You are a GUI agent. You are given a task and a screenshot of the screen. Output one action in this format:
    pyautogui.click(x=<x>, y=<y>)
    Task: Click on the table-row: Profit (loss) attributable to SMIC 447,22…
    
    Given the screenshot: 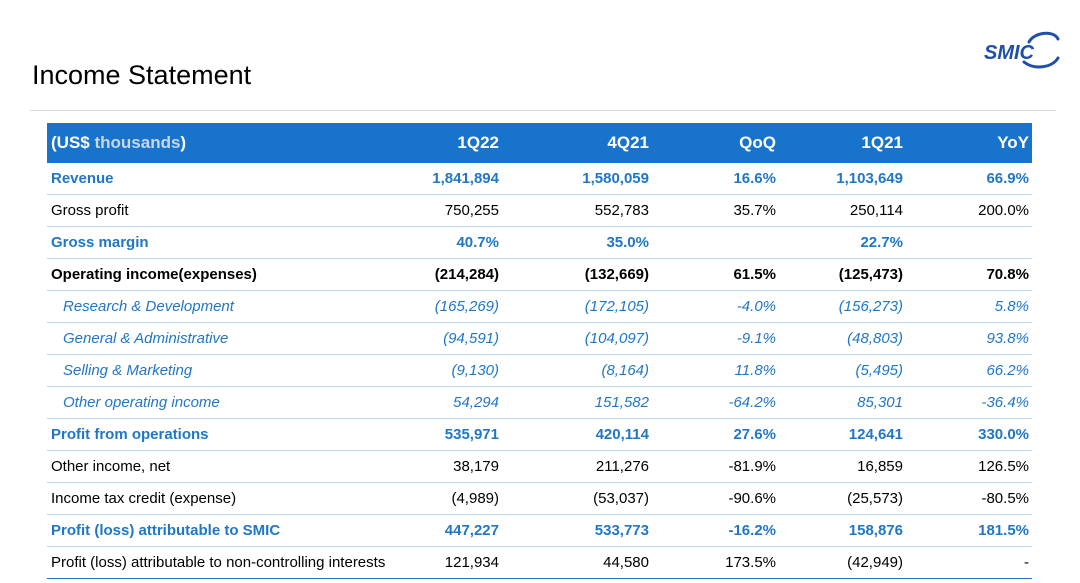 What is the action you would take?
    pyautogui.click(x=539, y=530)
    